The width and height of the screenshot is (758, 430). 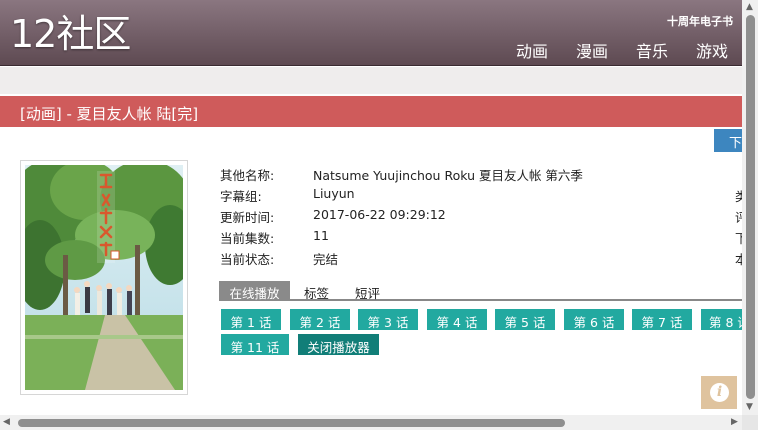 I want to click on main-nav: 动画 漫画 音乐 游戏, so click(x=636, y=50).